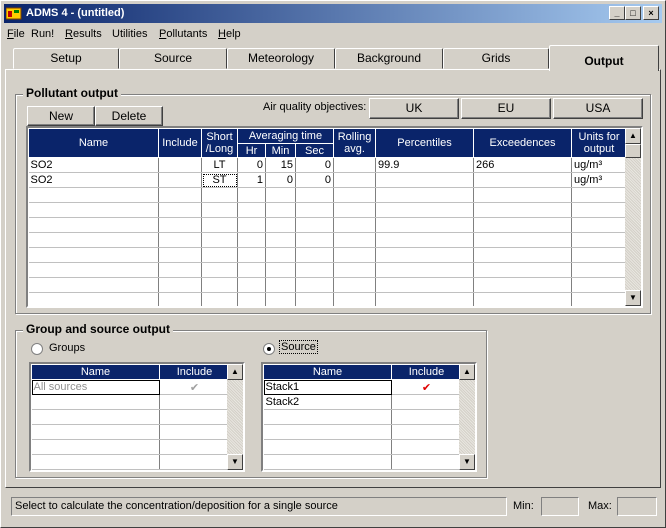 This screenshot has height=528, width=666. What do you see at coordinates (129, 34) in the screenshot?
I see `menu-utilities: Utilities` at bounding box center [129, 34].